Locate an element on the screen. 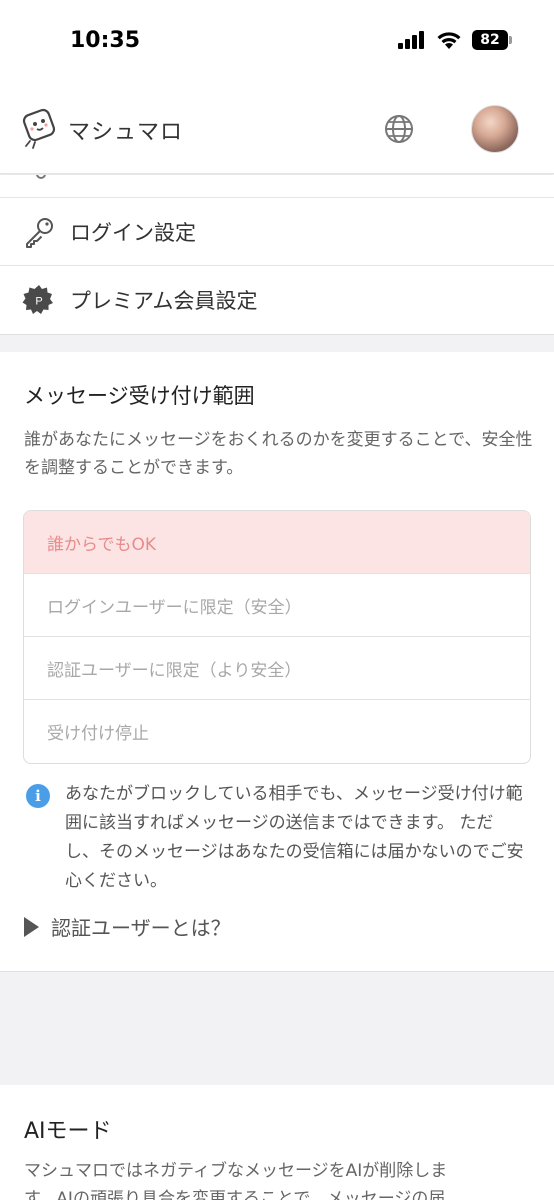 Image resolution: width=554 pixels, height=1200 pixels. disclosure-label: 認証ユーザーとは？ is located at coordinates (141, 928).